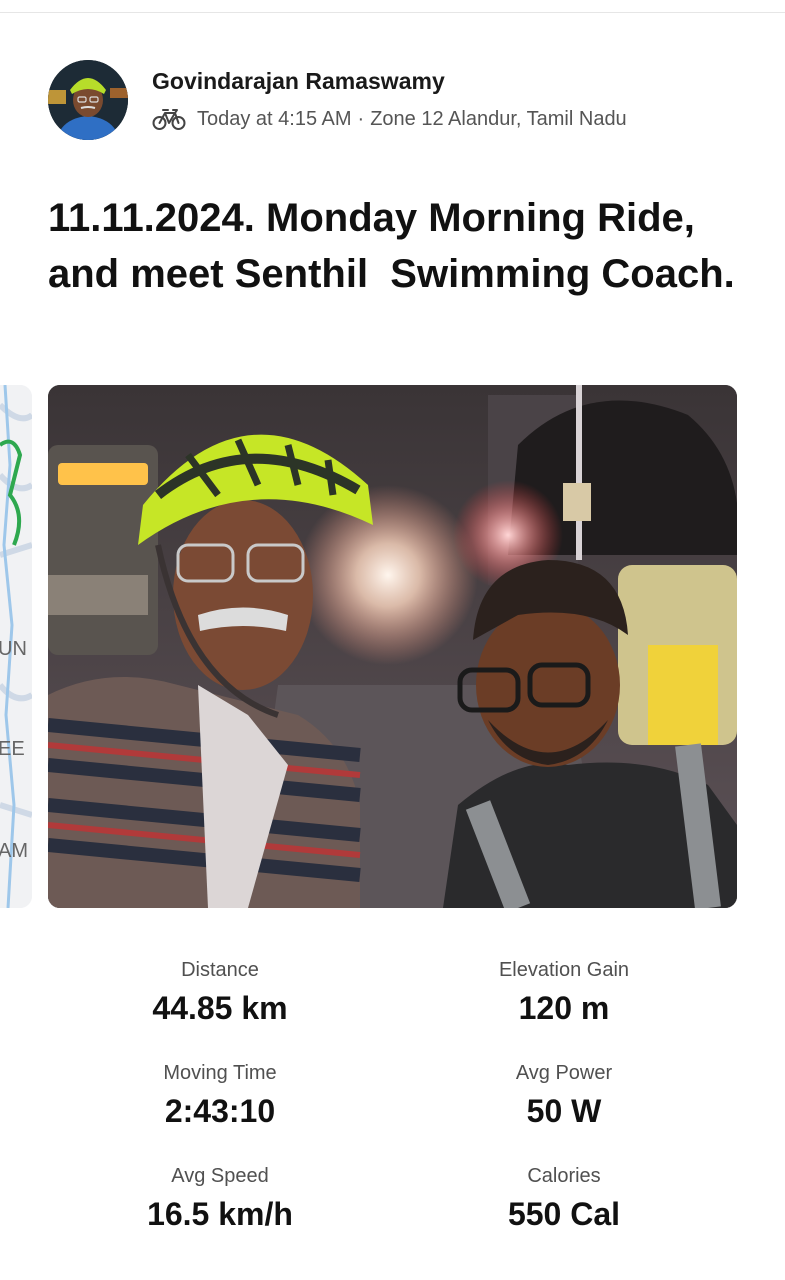 The image size is (785, 1280). What do you see at coordinates (220, 1008) in the screenshot?
I see `stat-value: 44.85 km` at bounding box center [220, 1008].